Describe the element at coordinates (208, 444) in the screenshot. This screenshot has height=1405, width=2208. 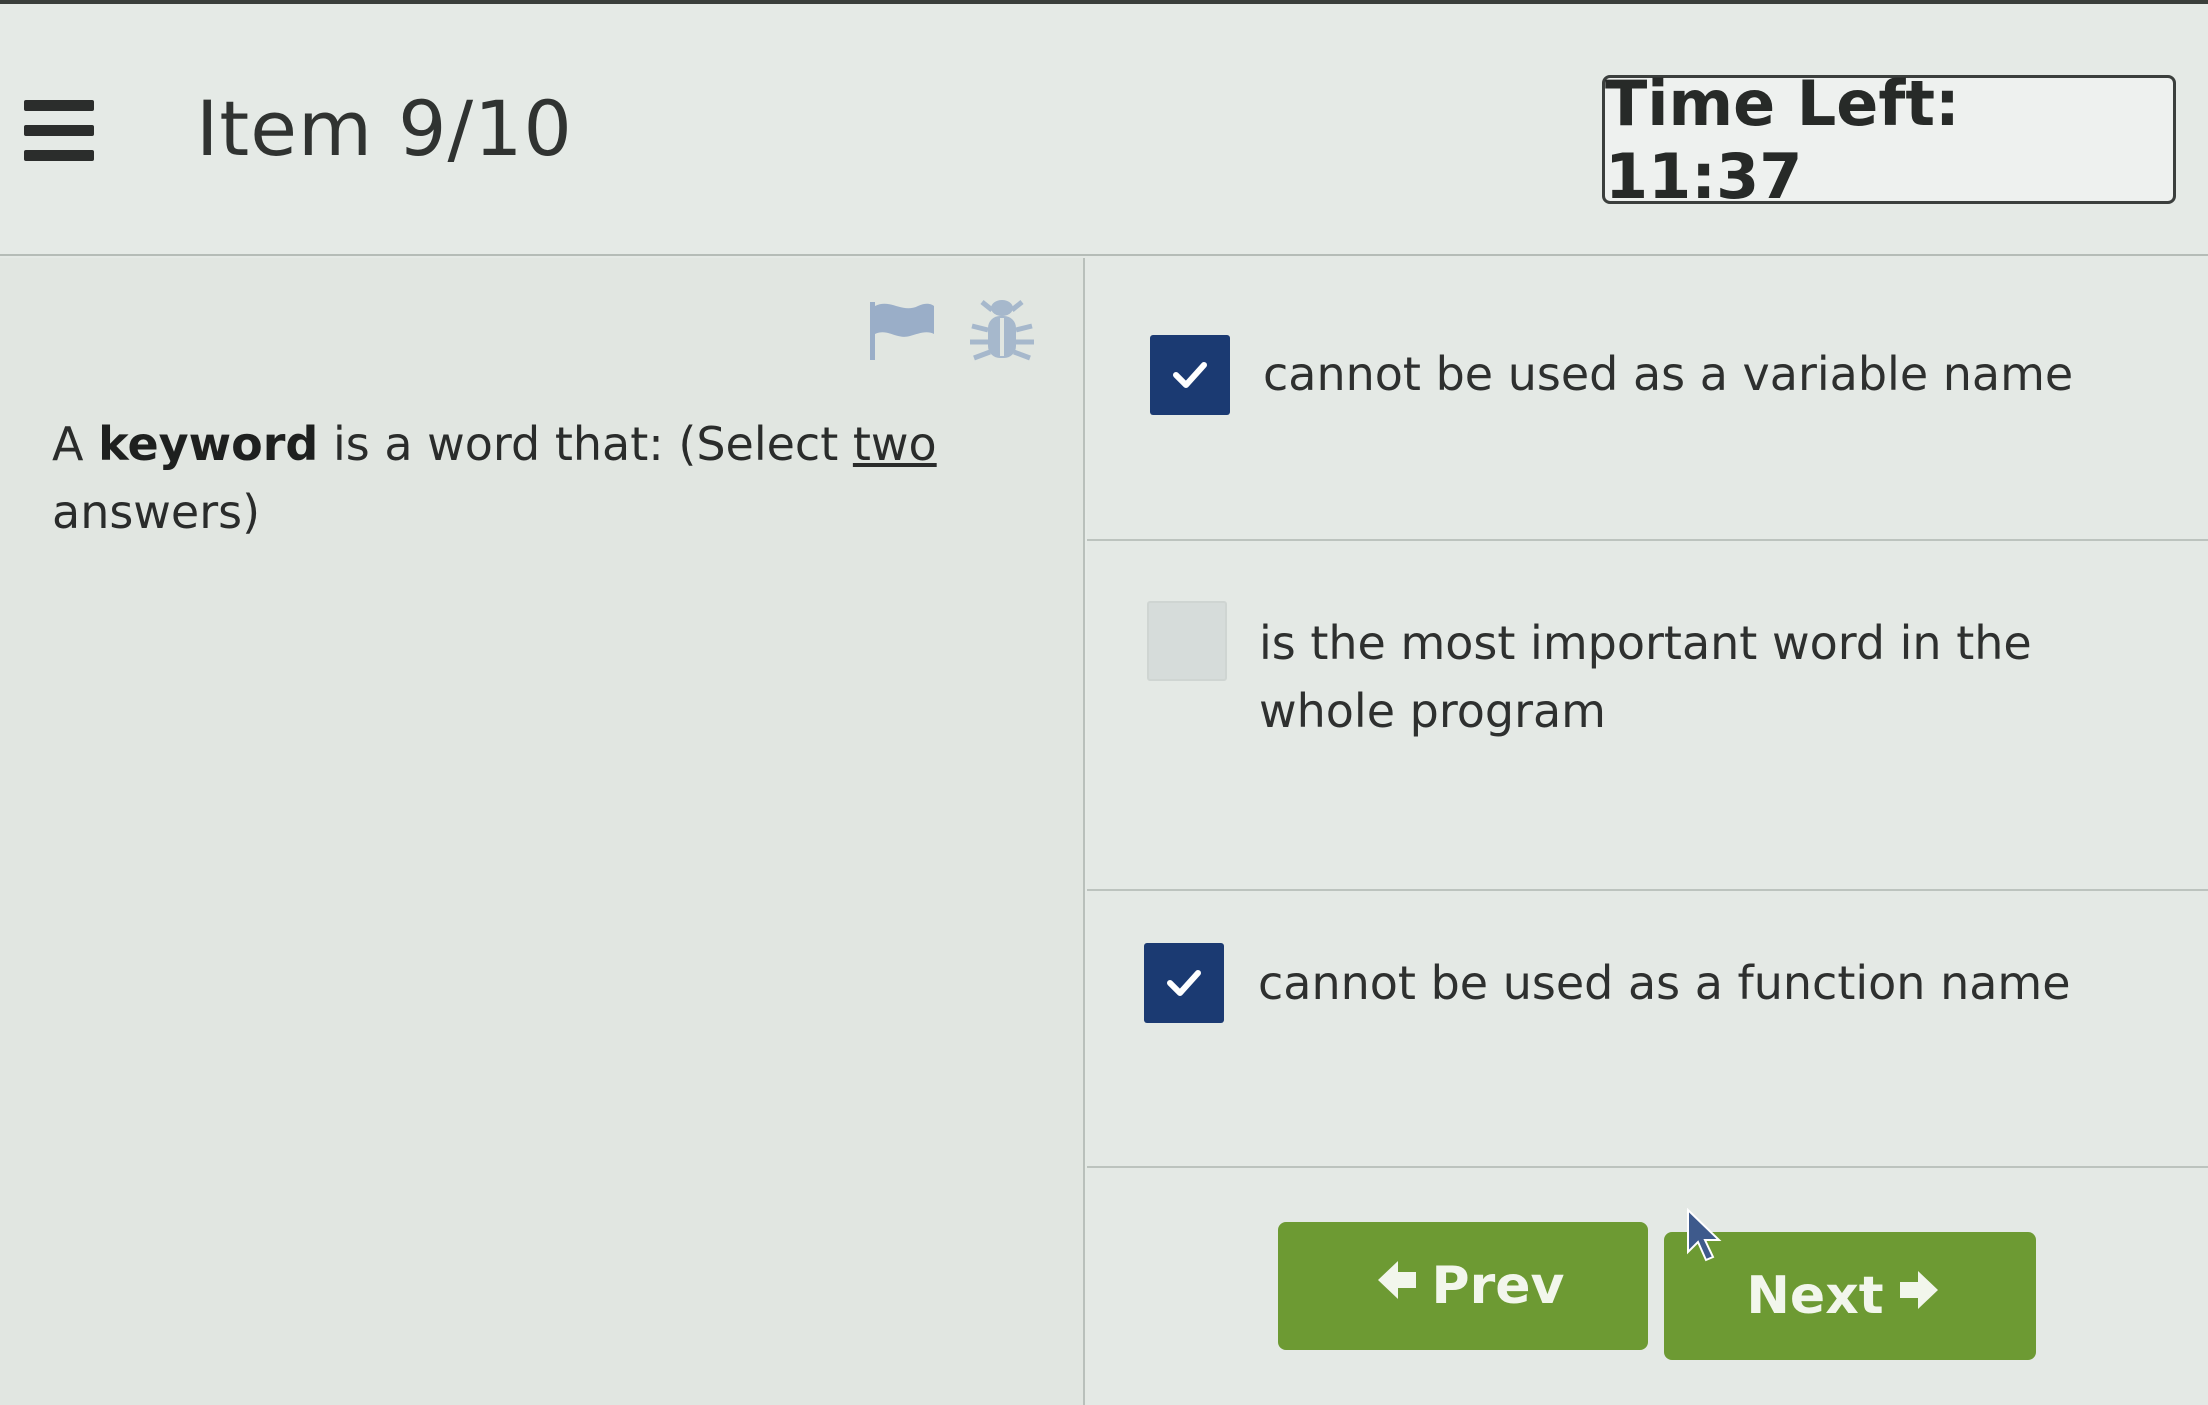
I see `question-keyword: keyword` at that location.